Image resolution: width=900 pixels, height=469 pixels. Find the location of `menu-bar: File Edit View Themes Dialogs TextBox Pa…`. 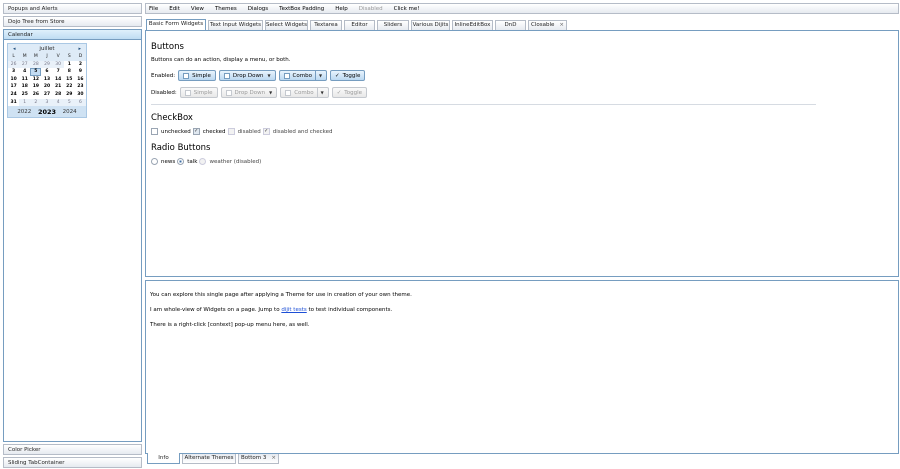

menu-bar: File Edit View Themes Dialogs TextBox Pa… is located at coordinates (522, 8).